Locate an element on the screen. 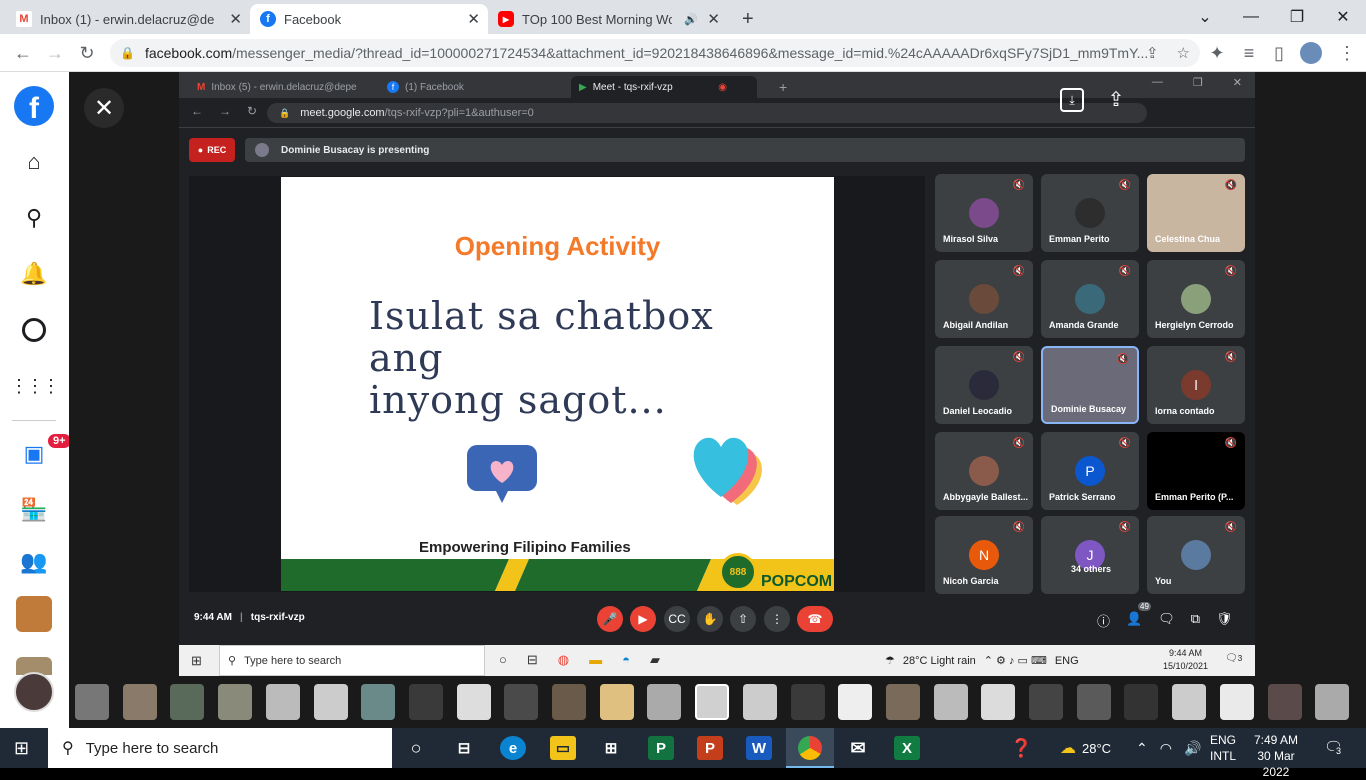 This screenshot has width=1366, height=780. show-hidden-icons: ⌃ is located at coordinates (1142, 748).